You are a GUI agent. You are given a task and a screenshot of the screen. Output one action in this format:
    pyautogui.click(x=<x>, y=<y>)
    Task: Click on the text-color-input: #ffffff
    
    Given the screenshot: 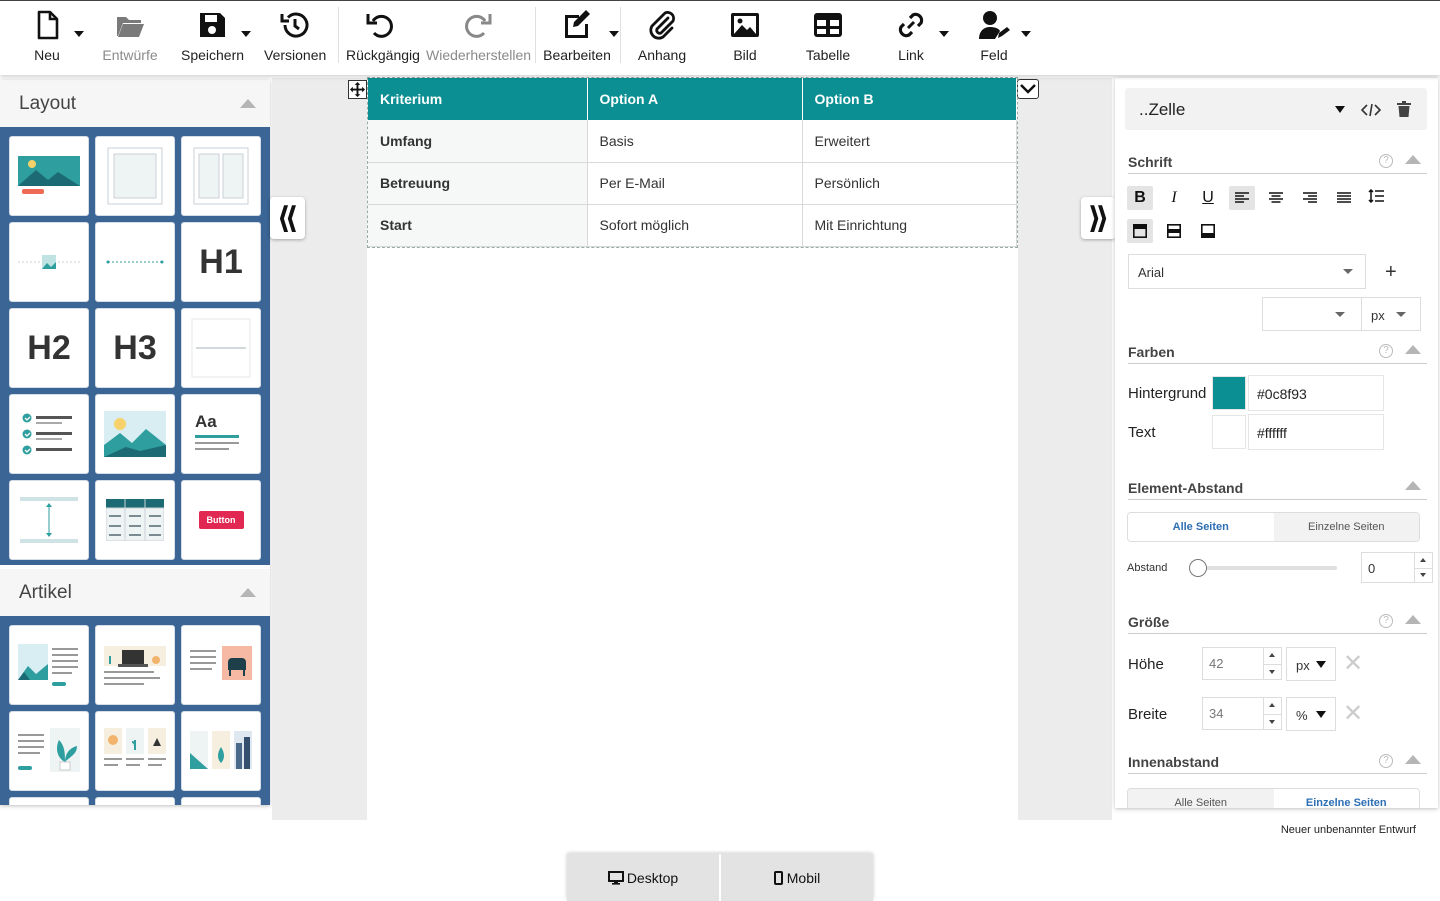 What is the action you would take?
    pyautogui.click(x=1316, y=432)
    